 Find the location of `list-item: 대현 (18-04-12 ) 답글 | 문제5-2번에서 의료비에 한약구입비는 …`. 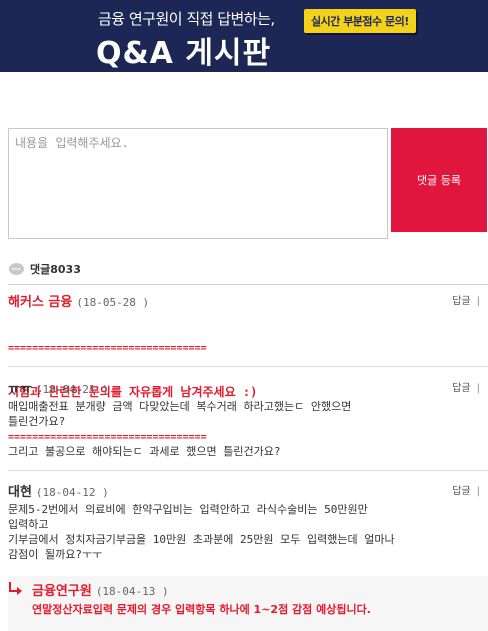

list-item: 대현 (18-04-12 ) 답글 | 문제5-2번에서 의료비에 한약구입비는 … is located at coordinates (248, 521).